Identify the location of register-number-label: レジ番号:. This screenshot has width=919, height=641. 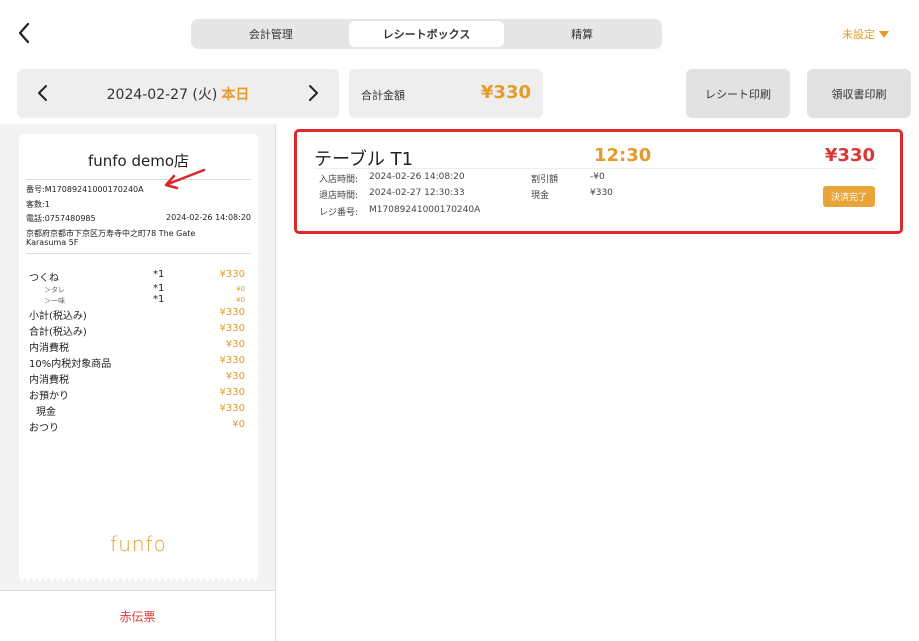
(339, 213).